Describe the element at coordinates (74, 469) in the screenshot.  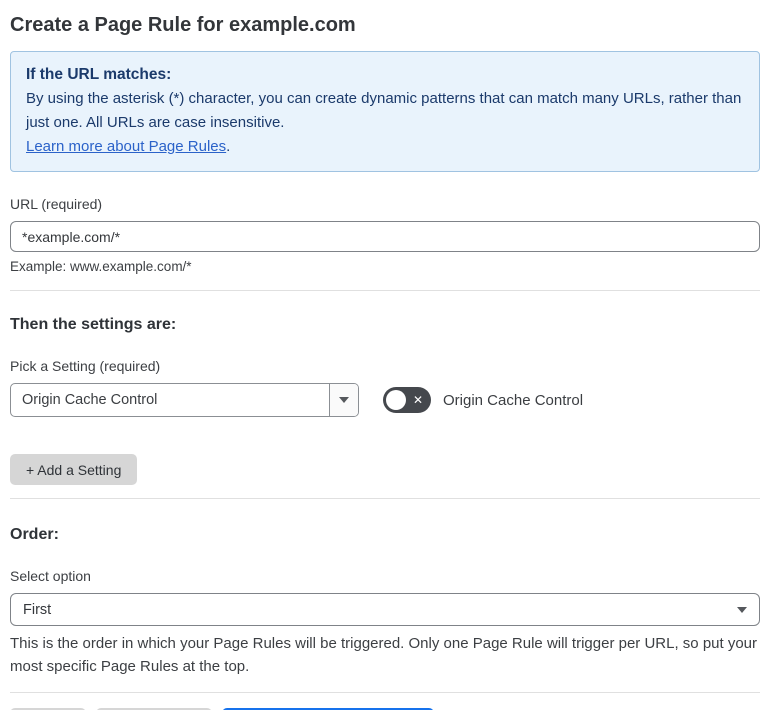
I see `add-setting-button: + Add a Setting` at that location.